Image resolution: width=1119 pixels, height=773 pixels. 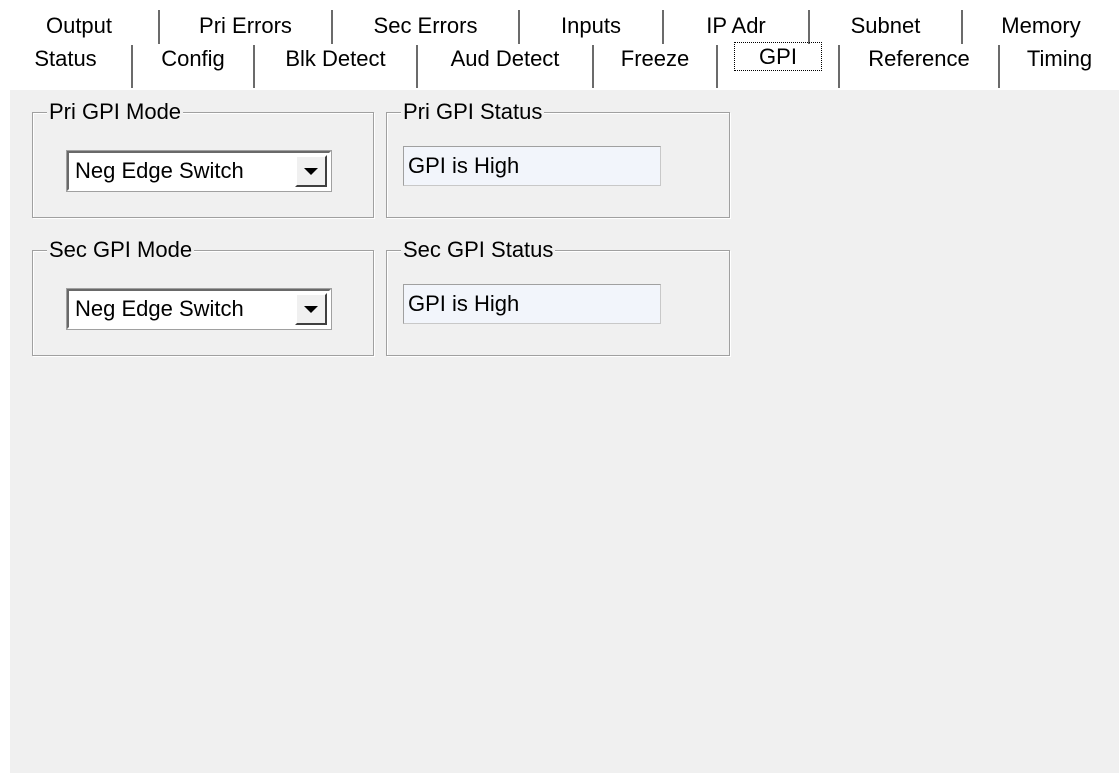 I want to click on tab-label: Sec Errors, so click(x=425, y=25).